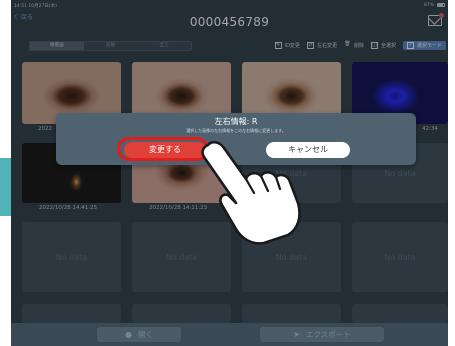 Image resolution: width=455 pixels, height=346 pixels. Describe the element at coordinates (296, 334) in the screenshot. I see `send-icon: ➤` at that location.